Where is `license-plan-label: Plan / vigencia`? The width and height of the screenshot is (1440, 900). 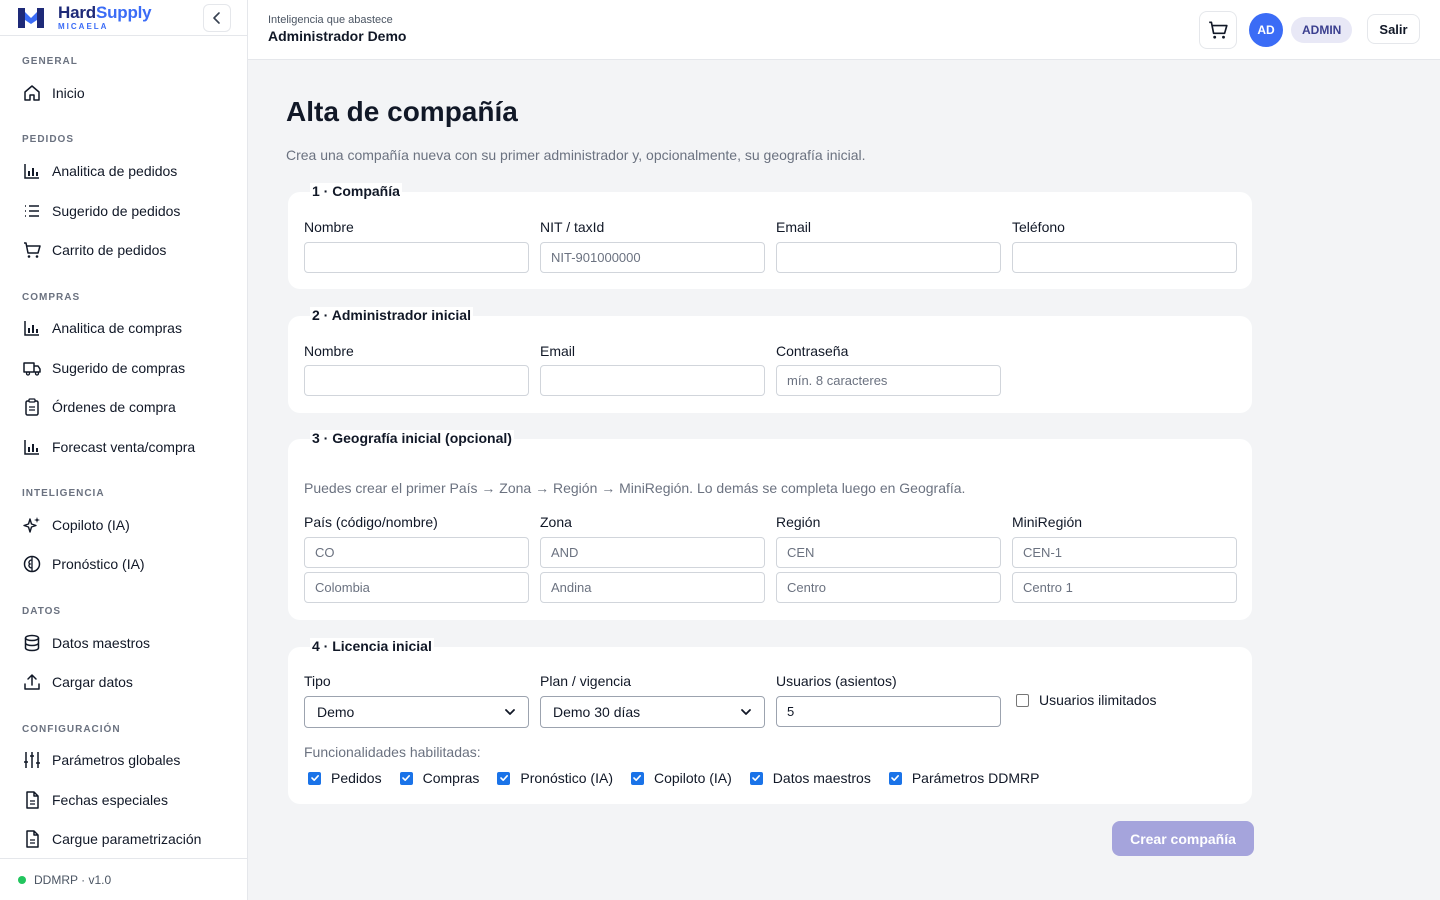 license-plan-label: Plan / vigencia is located at coordinates (586, 681).